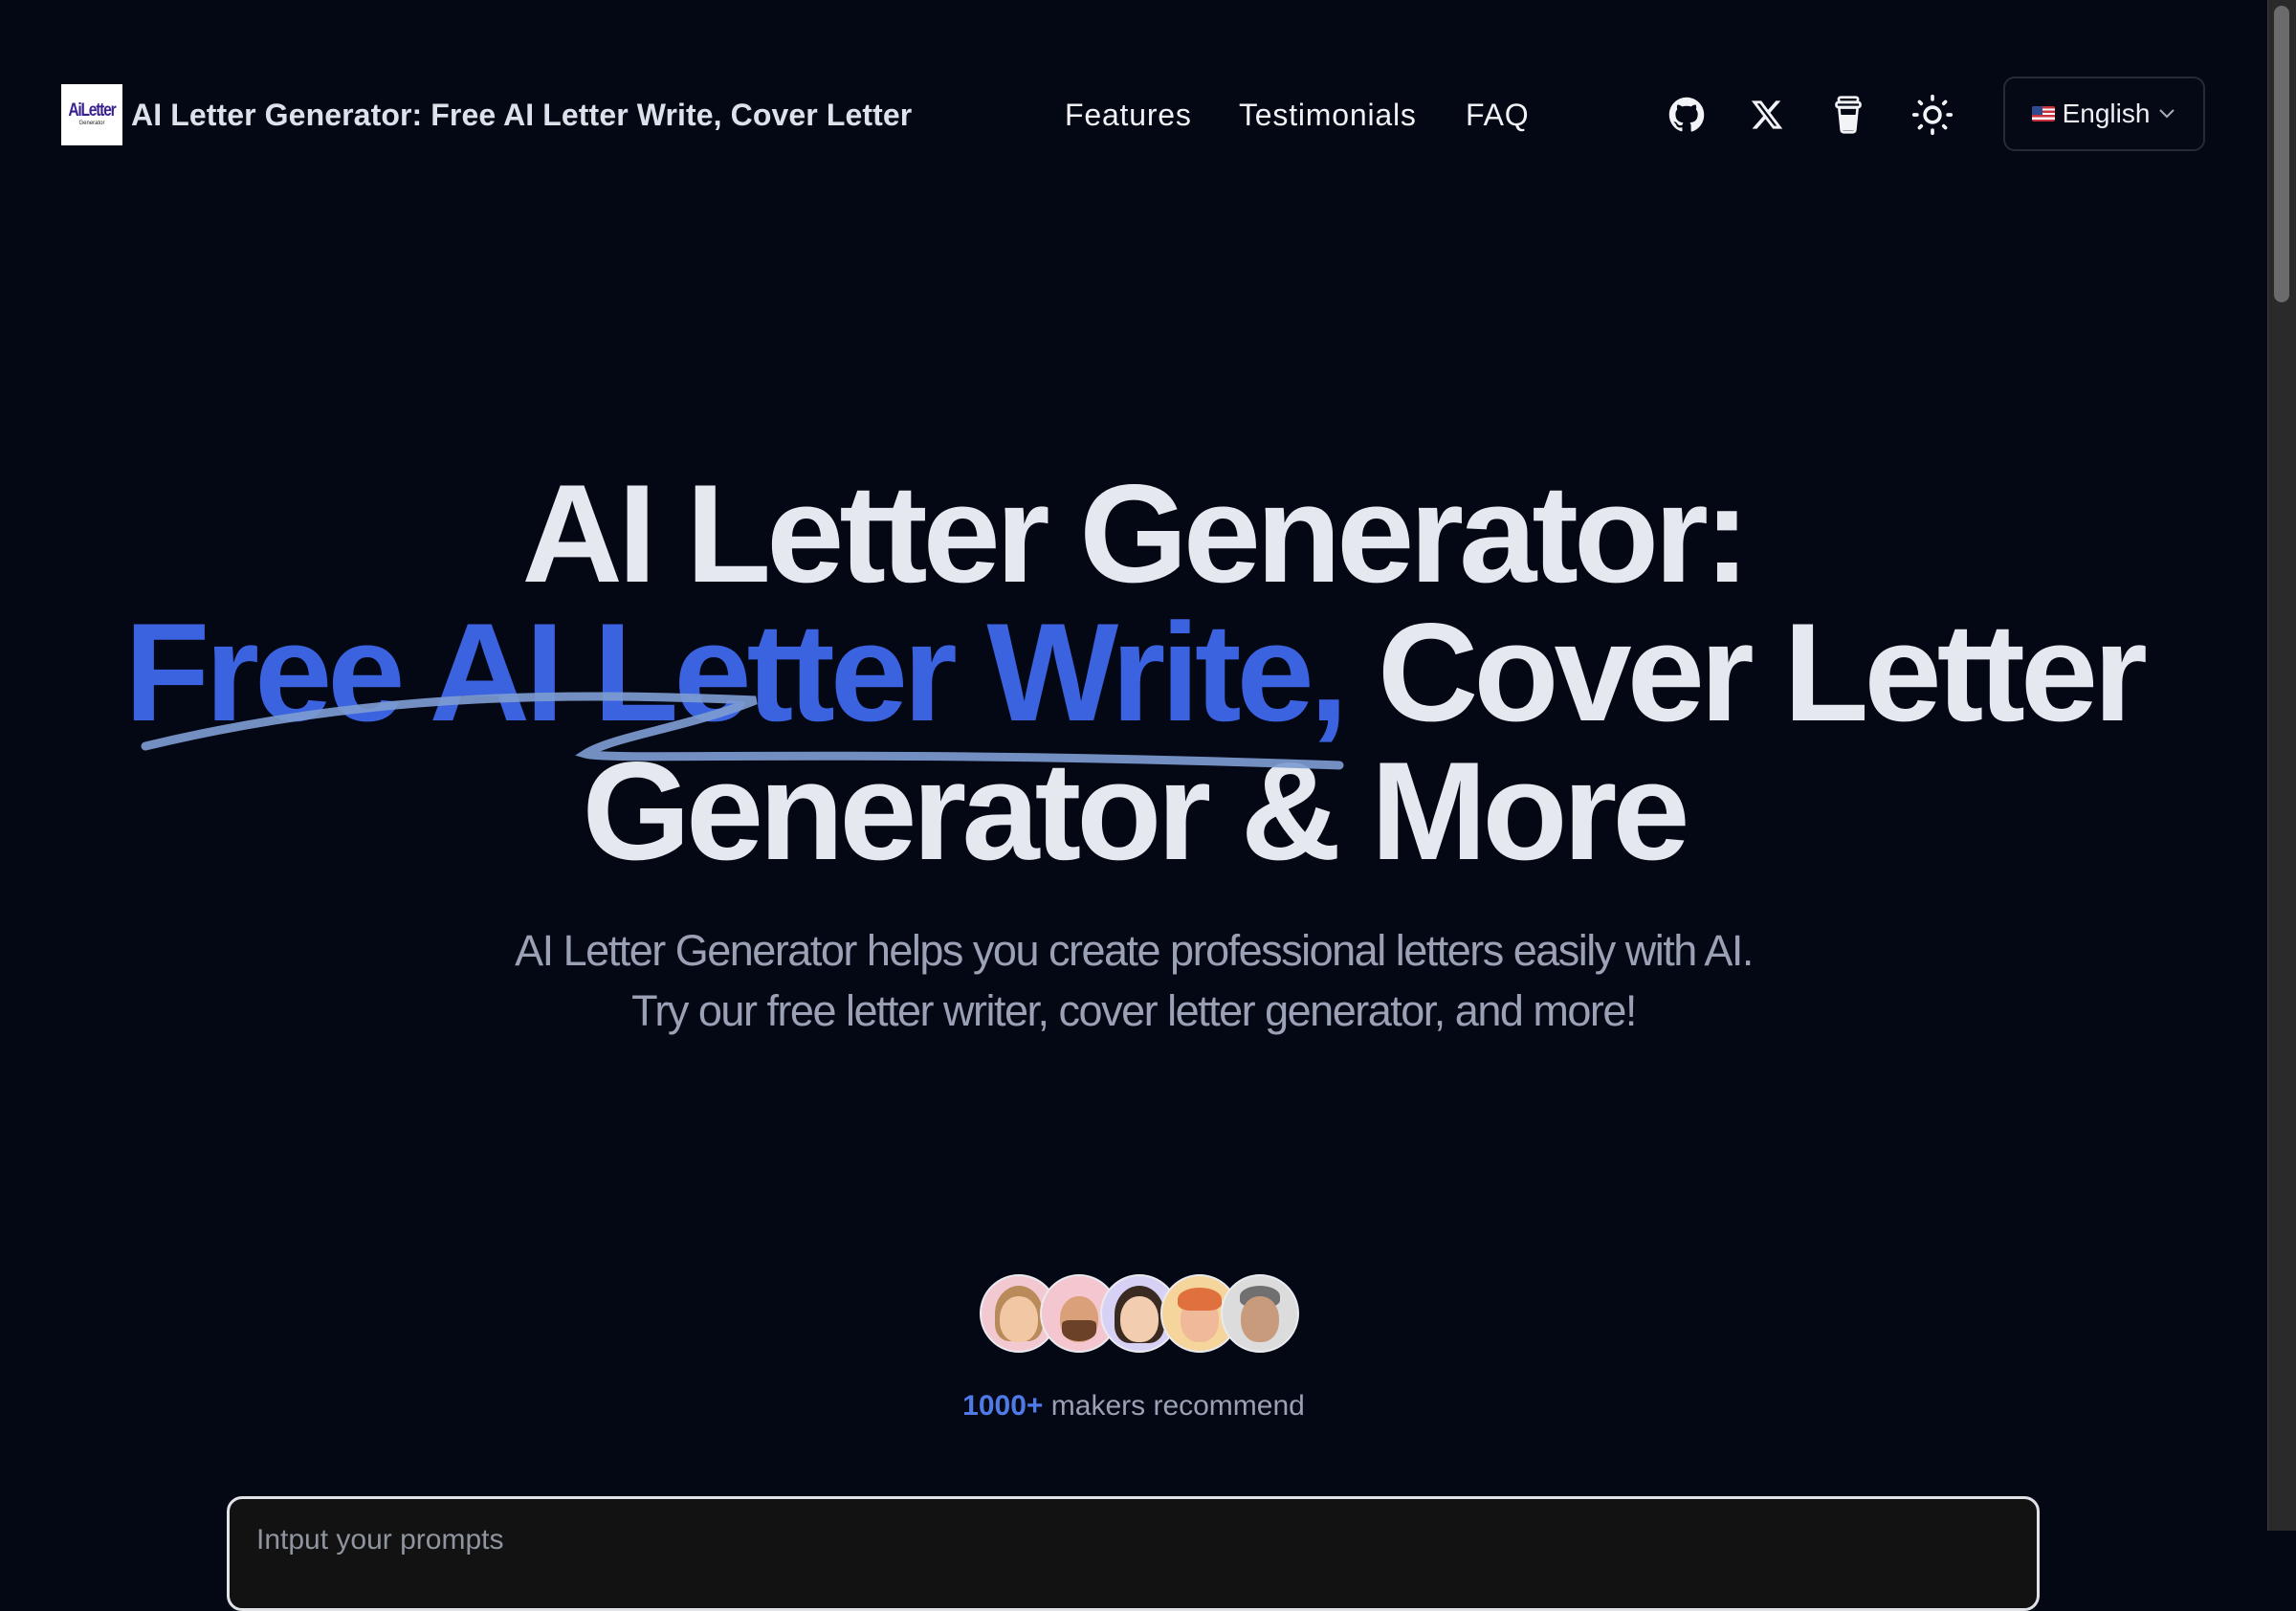 This screenshot has width=2296, height=1611. I want to click on avatar, so click(1260, 1313).